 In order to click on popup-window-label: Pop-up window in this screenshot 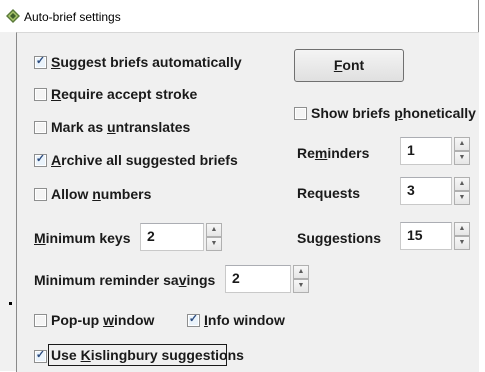, I will do `click(103, 320)`.